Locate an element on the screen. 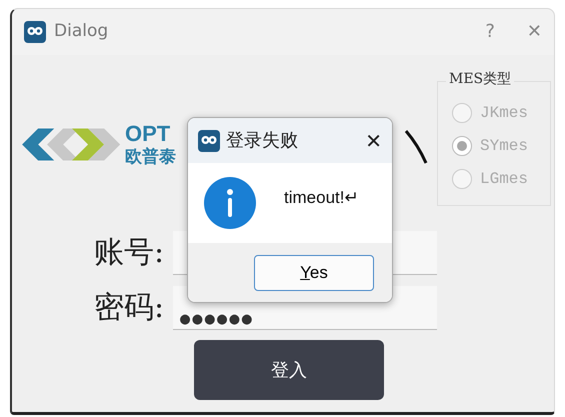 Image resolution: width=565 pixels, height=417 pixels. field-label: 密码: is located at coordinates (130, 308).